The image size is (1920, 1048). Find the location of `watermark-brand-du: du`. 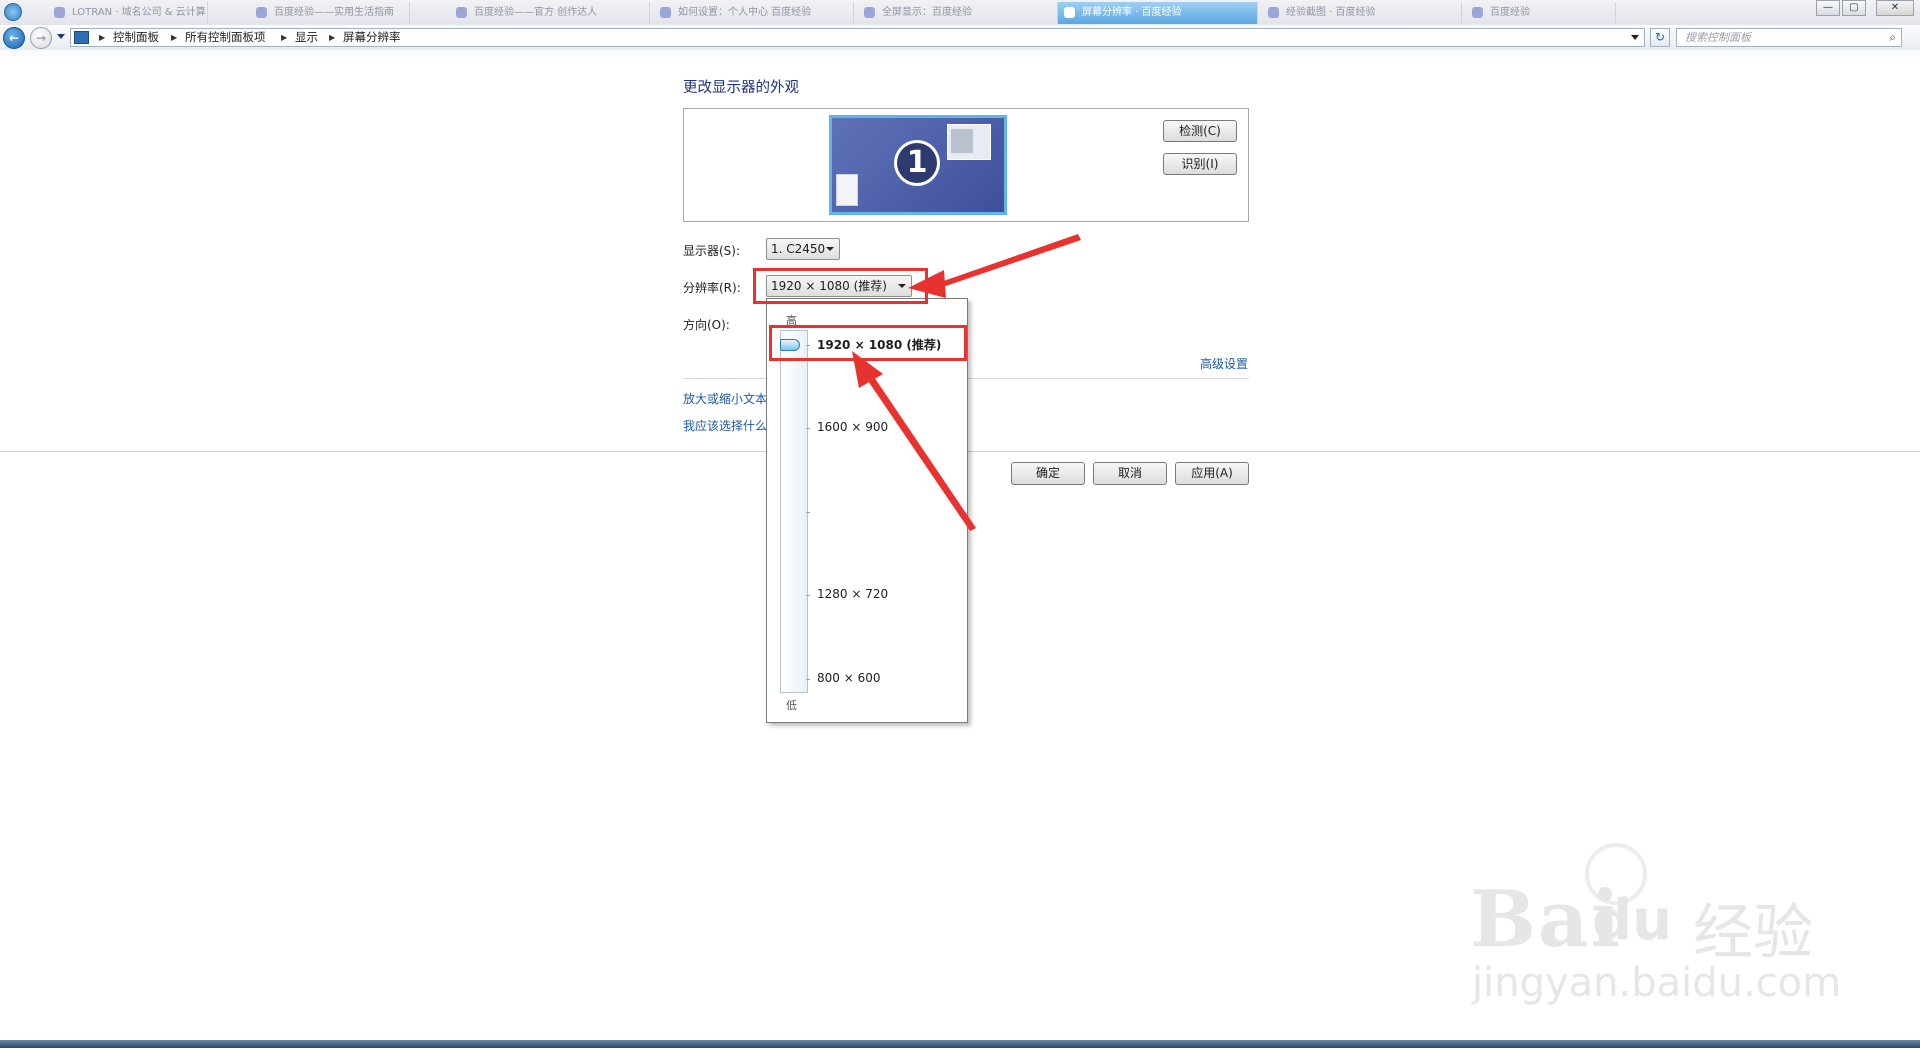

watermark-brand-du: du is located at coordinates (1632, 920).